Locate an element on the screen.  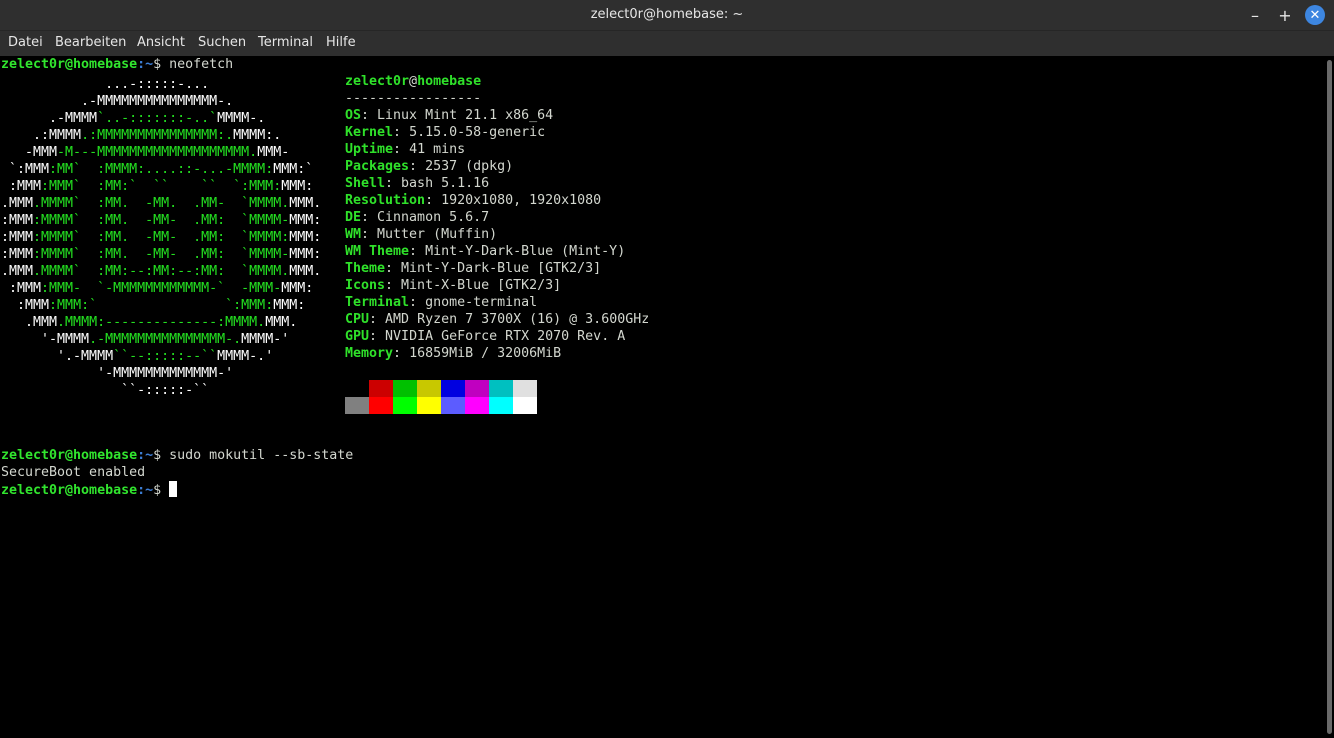
command-text: sudo mokutil --sb-state is located at coordinates (261, 455).